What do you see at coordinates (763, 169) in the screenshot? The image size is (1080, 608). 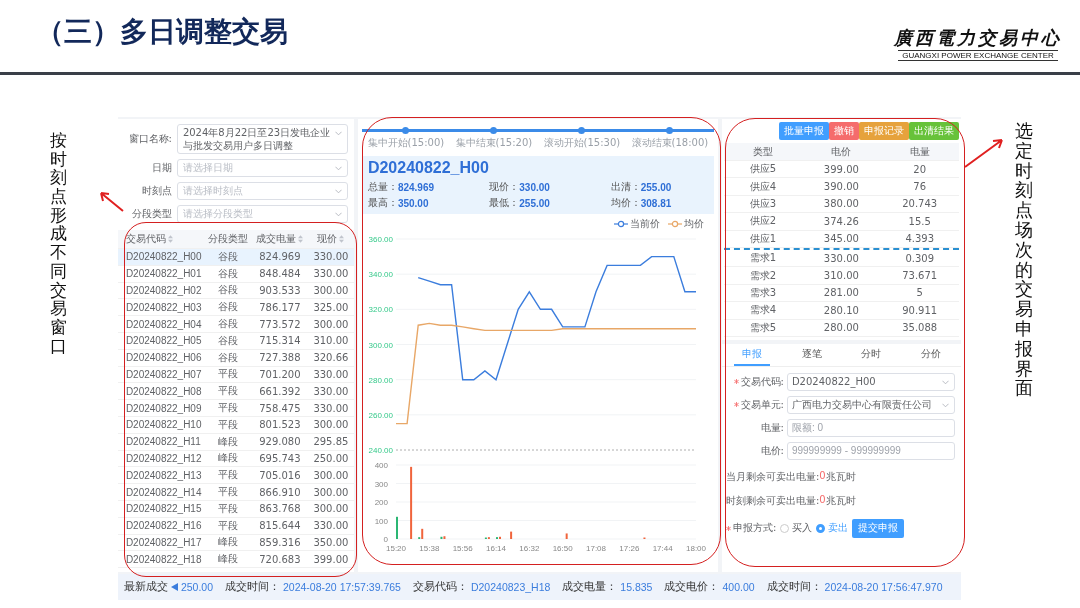 I see `table-cell-text: 供应5` at bounding box center [763, 169].